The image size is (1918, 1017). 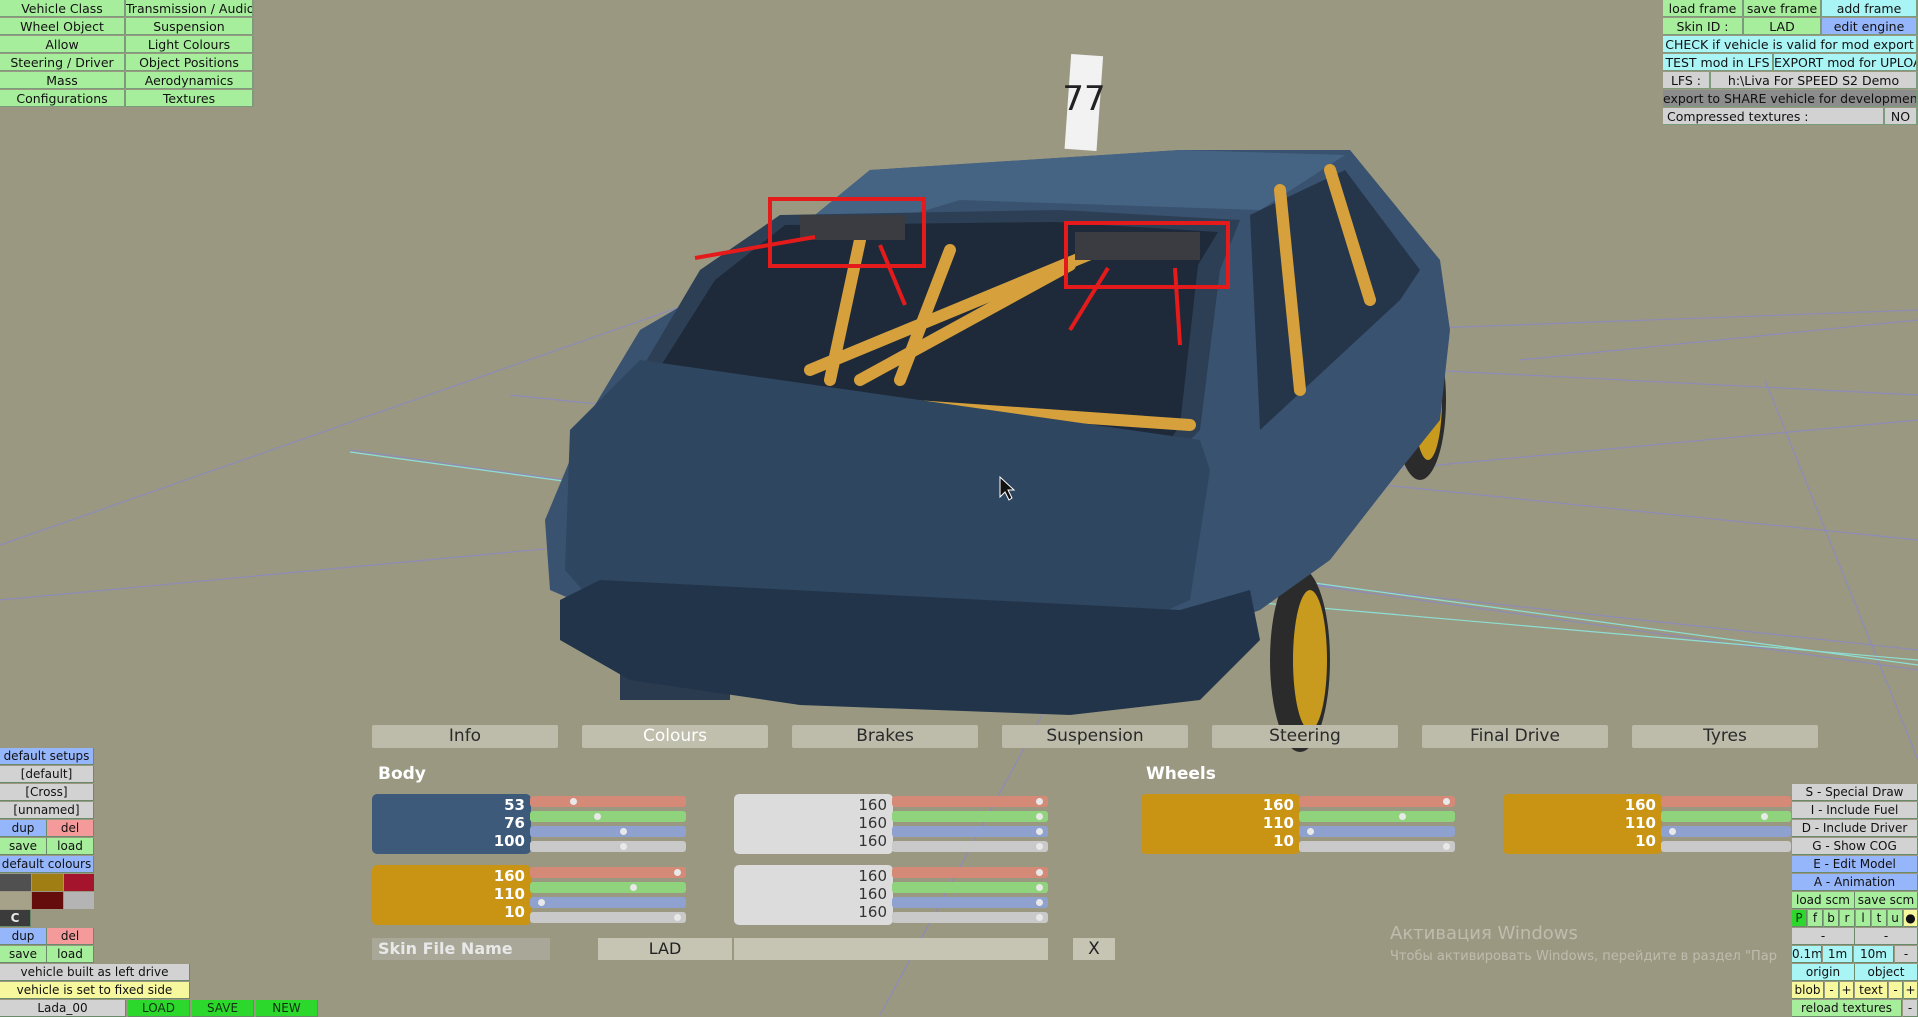 What do you see at coordinates (287, 1008) in the screenshot?
I see `new-vehicle-button: NEW` at bounding box center [287, 1008].